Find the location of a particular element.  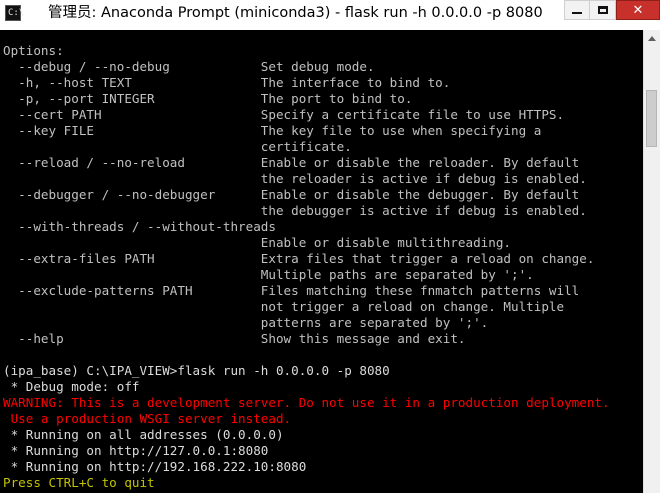

scroll-up-arrow-icon is located at coordinates (652, 38).